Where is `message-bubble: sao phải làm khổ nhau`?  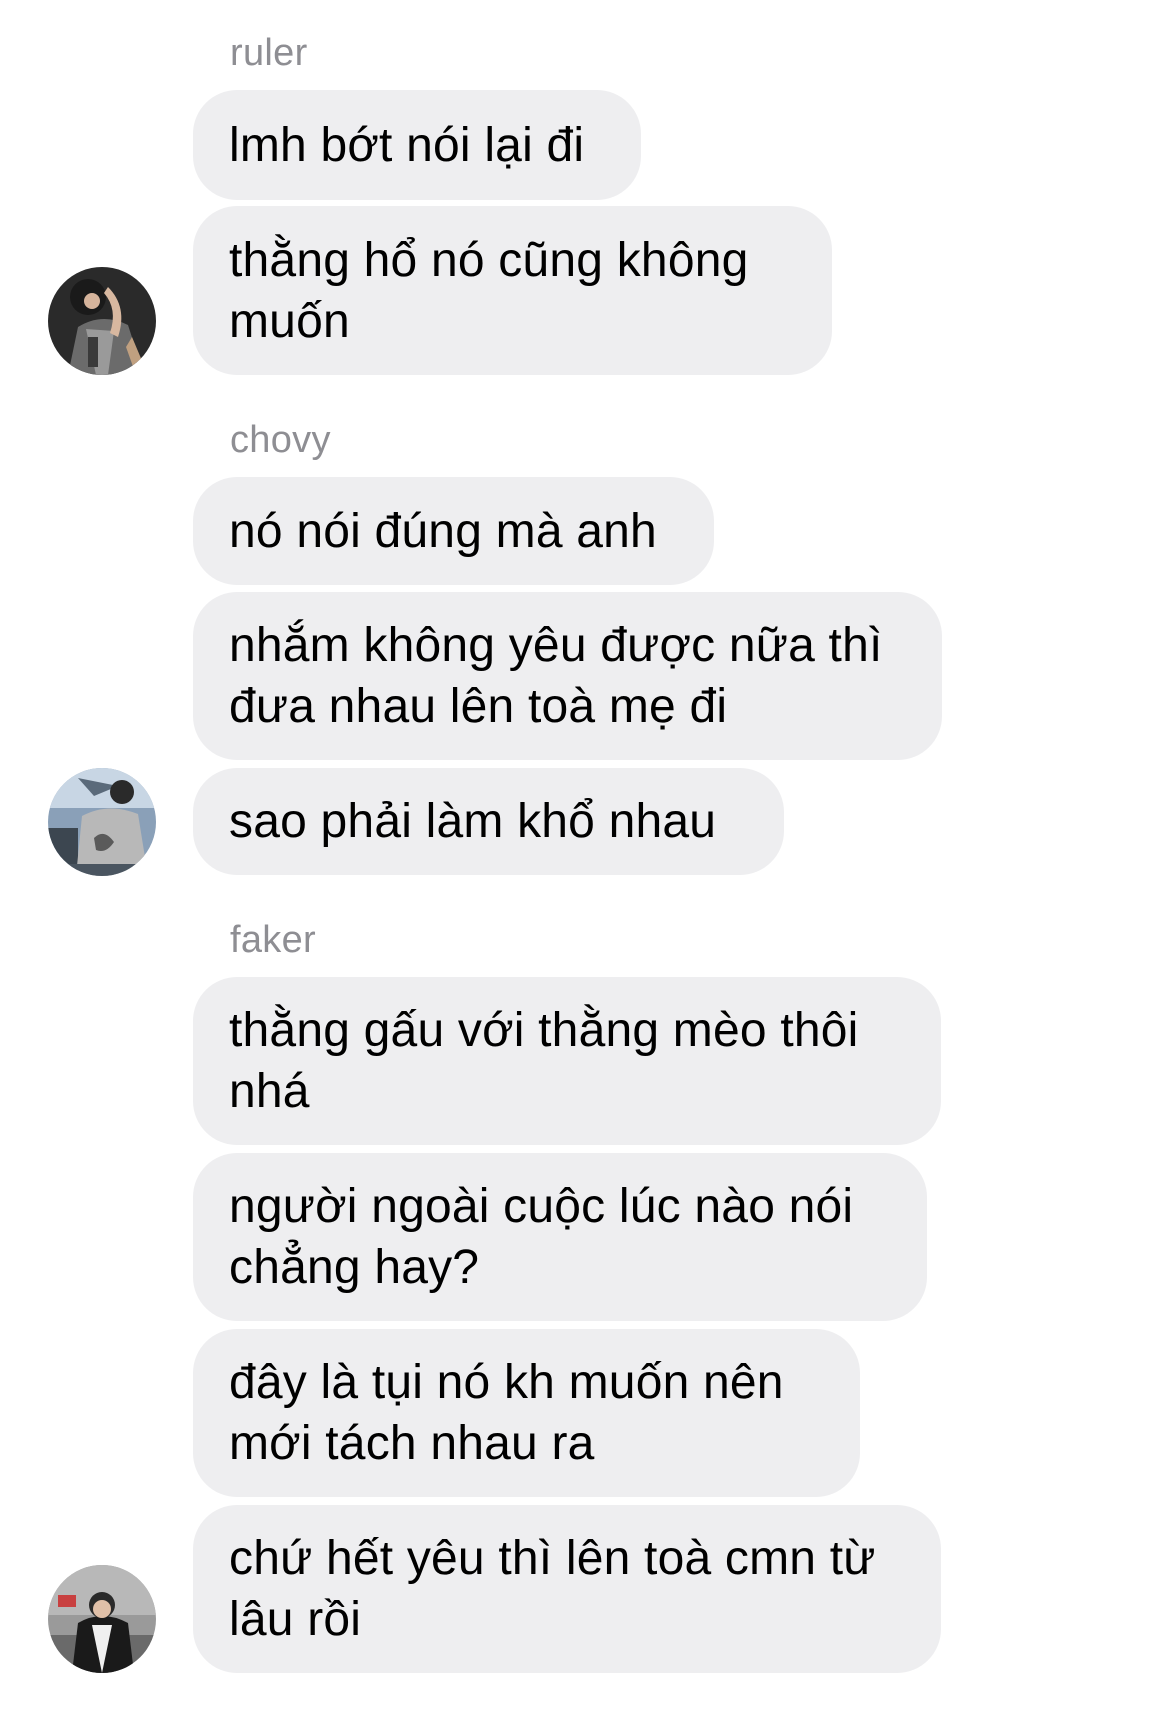
message-bubble: sao phải làm khổ nhau is located at coordinates (488, 821).